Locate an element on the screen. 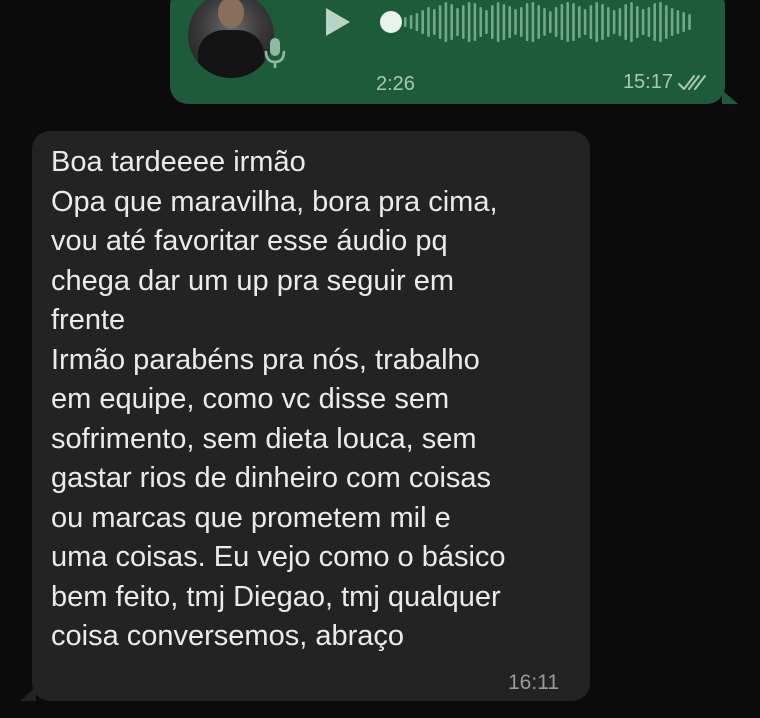 The image size is (760, 718). message-line: vou até favoritar esse áudio pq is located at coordinates (249, 241).